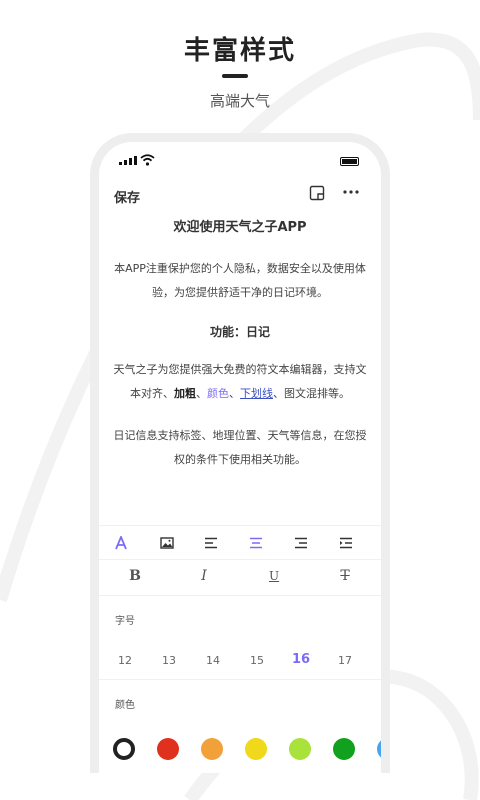  I want to click on promo-title: 丰富样式, so click(239, 51).